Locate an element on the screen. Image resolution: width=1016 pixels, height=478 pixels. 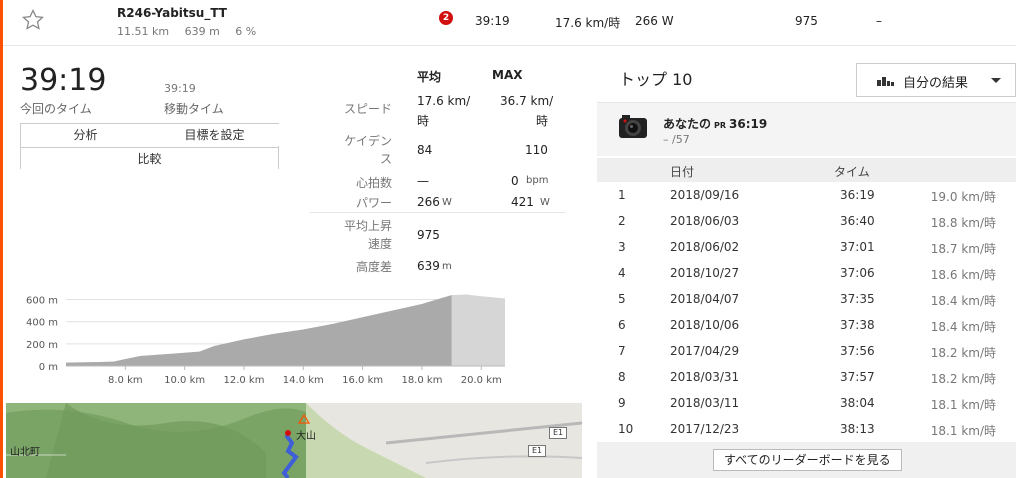
y-tick-label: 0 m is located at coordinates (48, 367).